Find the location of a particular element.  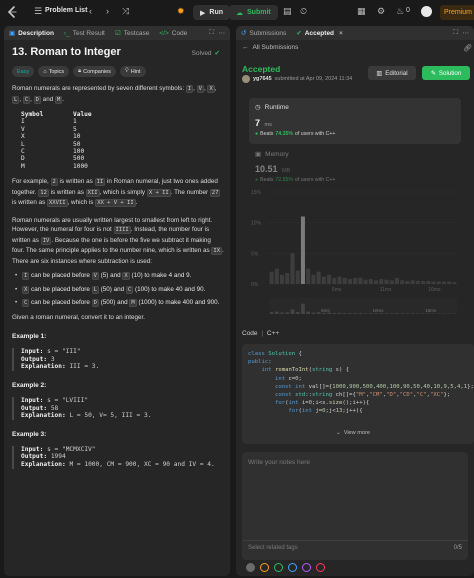

close-icon: × is located at coordinates (341, 33).